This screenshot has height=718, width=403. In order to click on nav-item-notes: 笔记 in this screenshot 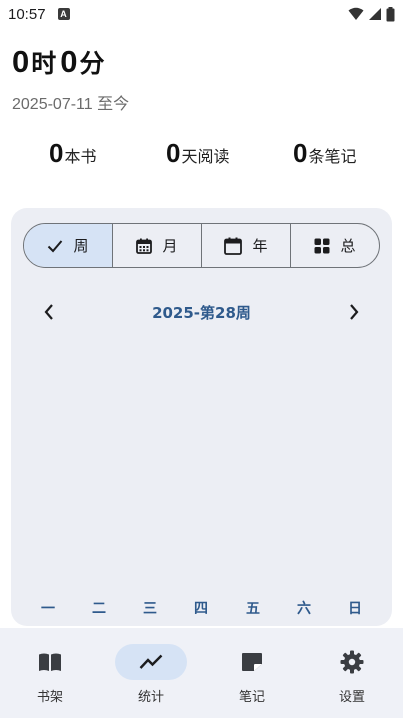, I will do `click(252, 674)`.